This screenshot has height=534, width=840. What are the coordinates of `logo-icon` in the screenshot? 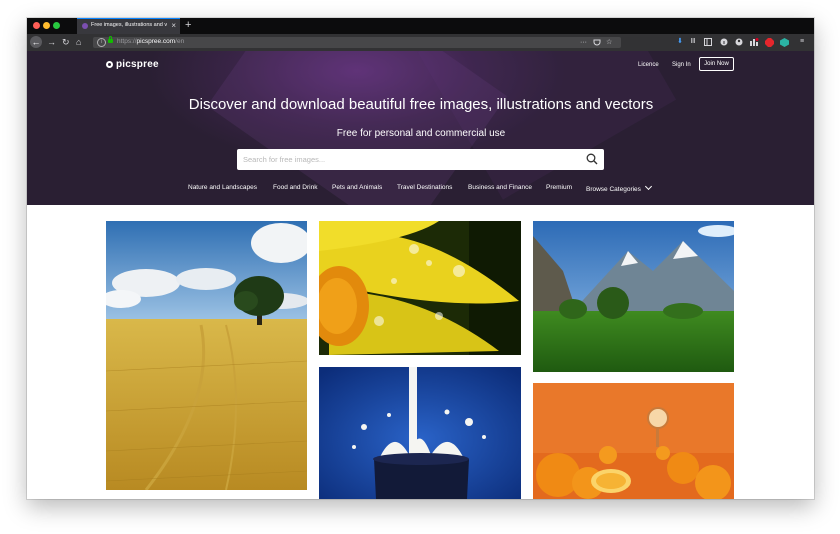 It's located at (109, 64).